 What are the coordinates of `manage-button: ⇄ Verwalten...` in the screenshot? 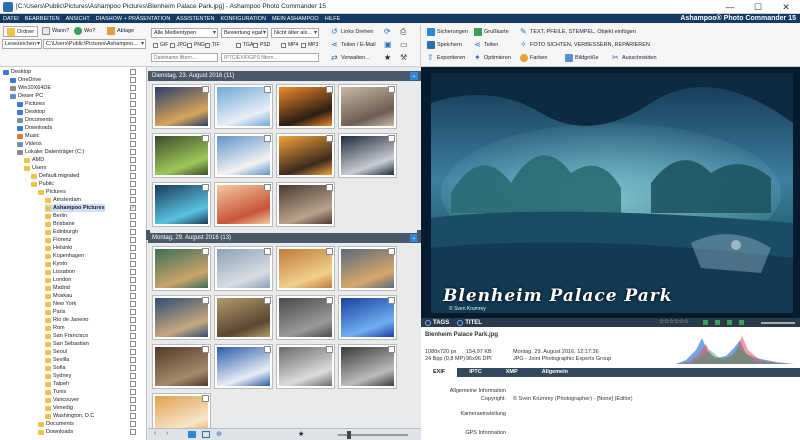 It's located at (350, 58).